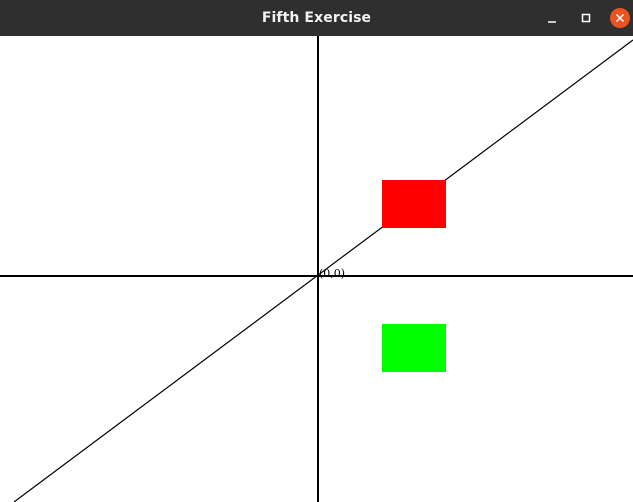 Image resolution: width=633 pixels, height=502 pixels. I want to click on maximize-icon, so click(586, 18).